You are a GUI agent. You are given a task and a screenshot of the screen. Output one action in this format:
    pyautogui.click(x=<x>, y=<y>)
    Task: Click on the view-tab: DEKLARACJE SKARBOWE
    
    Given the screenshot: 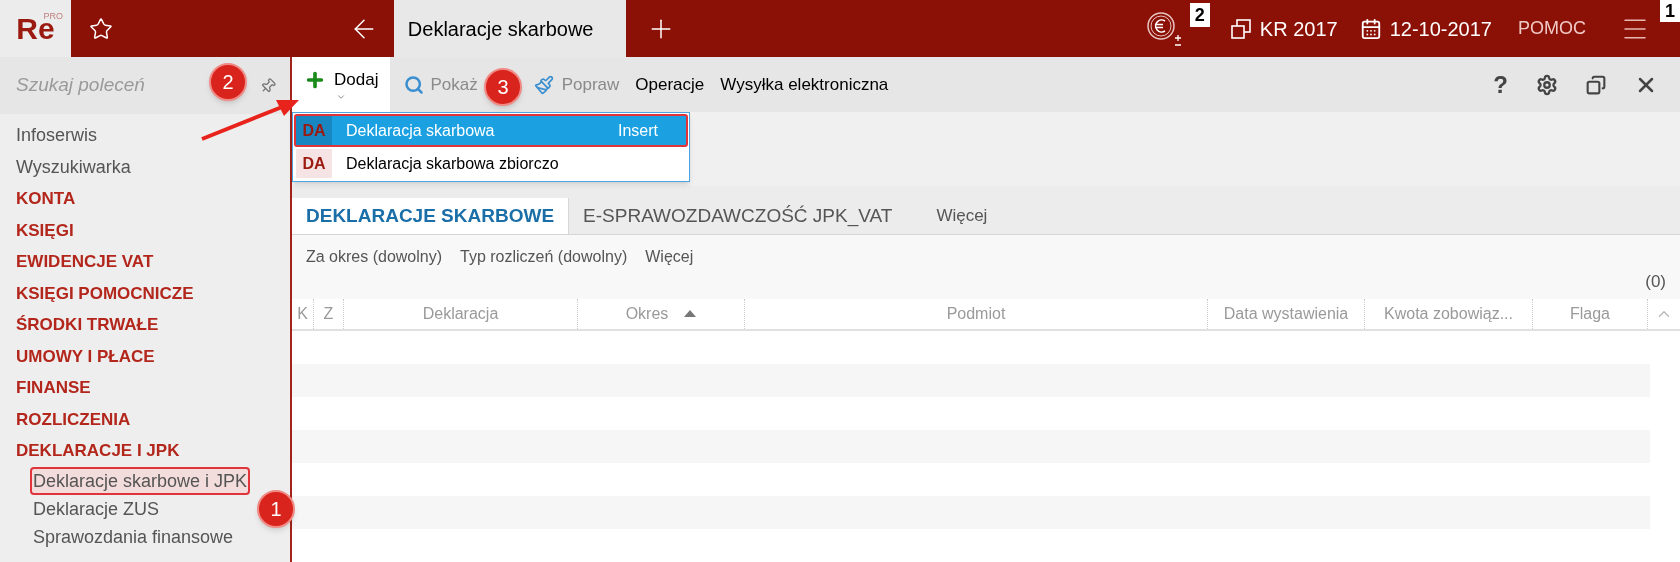 What is the action you would take?
    pyautogui.click(x=431, y=215)
    